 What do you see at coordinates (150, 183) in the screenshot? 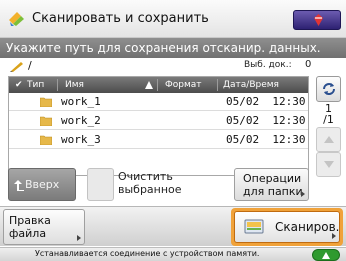
I see `clear-selection-label: Очистить выбранное` at bounding box center [150, 183].